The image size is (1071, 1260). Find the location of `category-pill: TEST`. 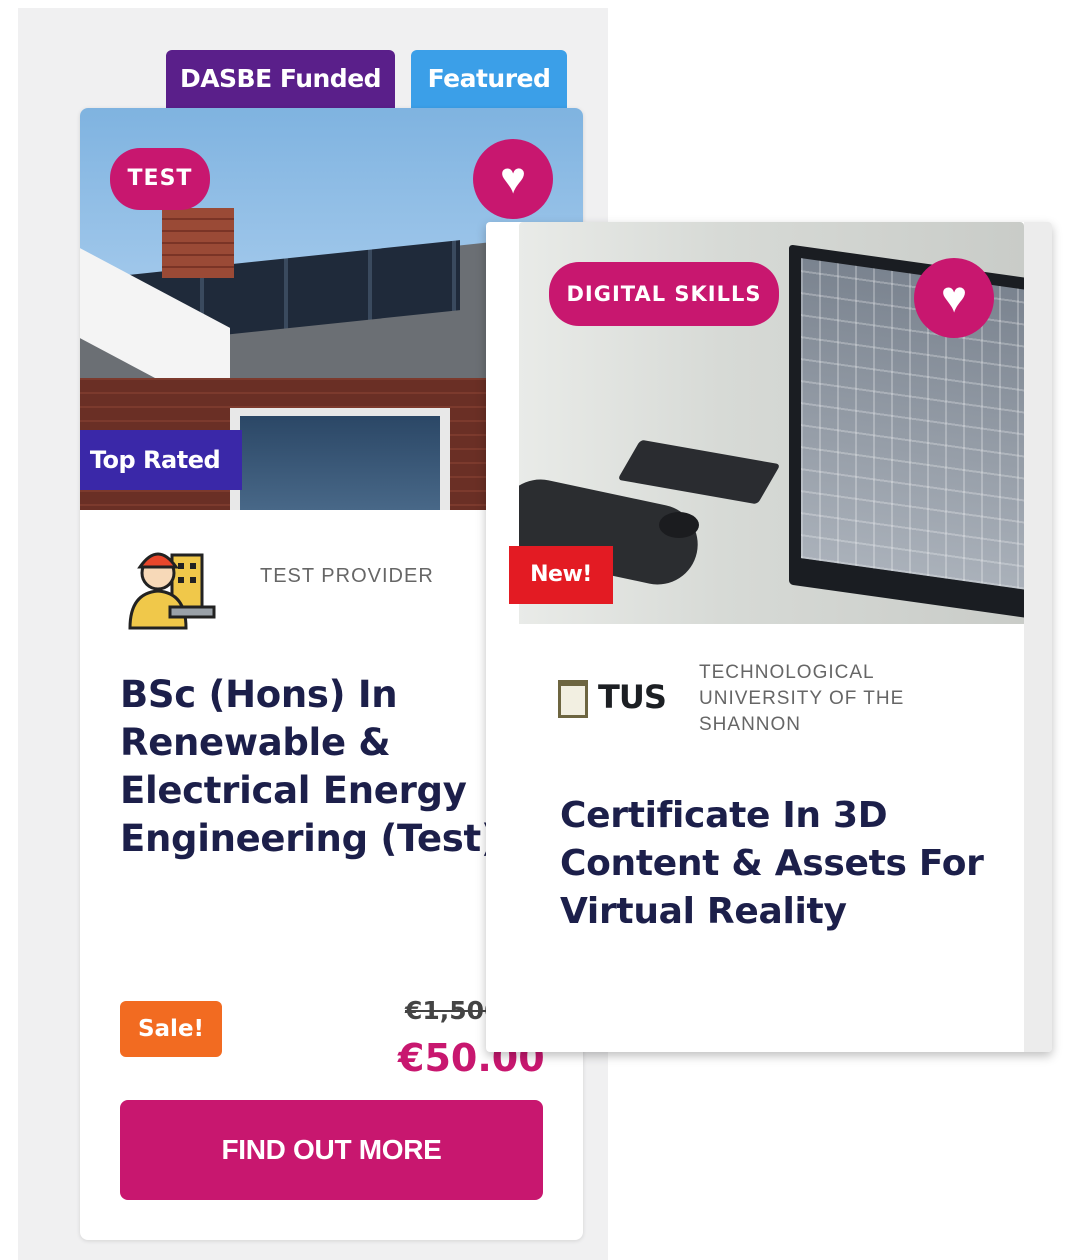

category-pill: TEST is located at coordinates (160, 179).